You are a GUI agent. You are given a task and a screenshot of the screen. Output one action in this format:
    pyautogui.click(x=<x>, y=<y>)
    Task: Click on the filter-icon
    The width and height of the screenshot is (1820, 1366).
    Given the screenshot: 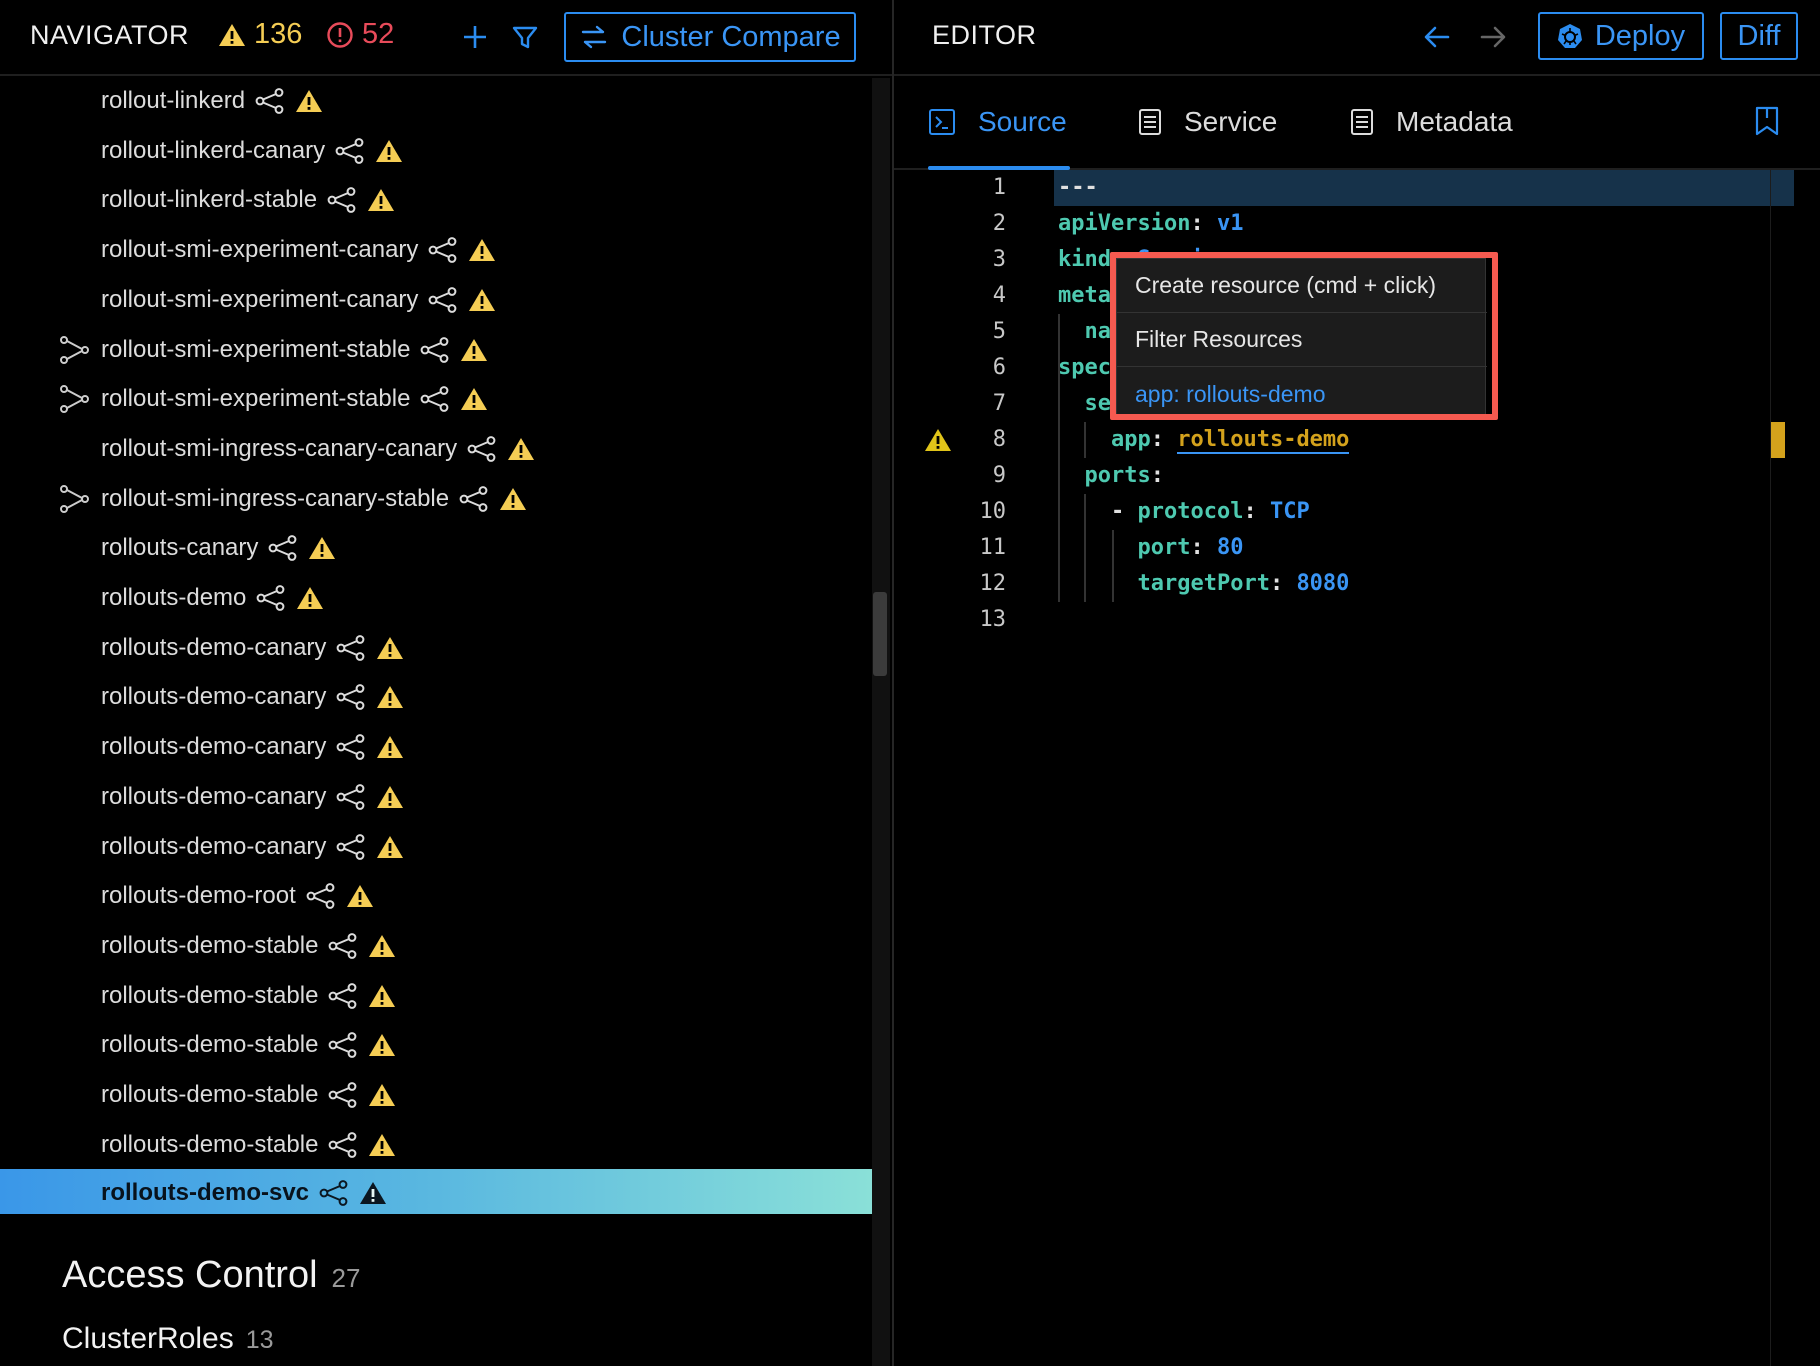 What is the action you would take?
    pyautogui.click(x=525, y=37)
    